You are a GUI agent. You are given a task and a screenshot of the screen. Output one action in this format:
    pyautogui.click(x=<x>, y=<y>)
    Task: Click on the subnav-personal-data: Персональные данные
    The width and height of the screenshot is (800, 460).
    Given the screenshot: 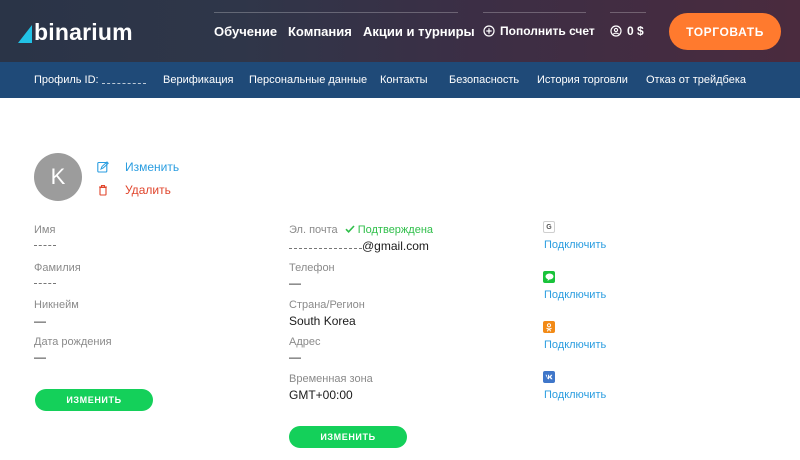 What is the action you would take?
    pyautogui.click(x=308, y=80)
    